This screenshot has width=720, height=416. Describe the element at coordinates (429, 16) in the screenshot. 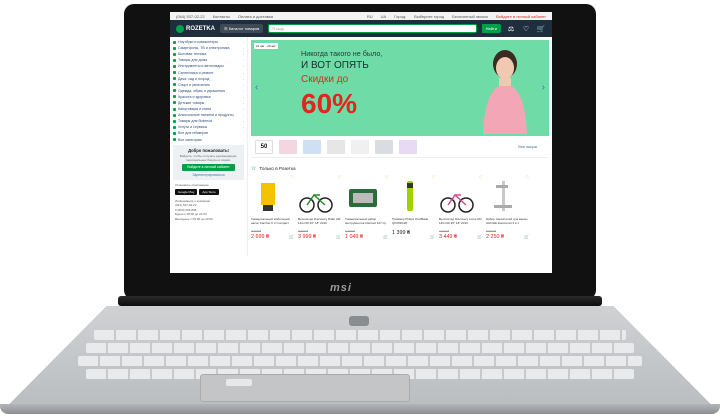

I see `city-select: Выберите город` at that location.